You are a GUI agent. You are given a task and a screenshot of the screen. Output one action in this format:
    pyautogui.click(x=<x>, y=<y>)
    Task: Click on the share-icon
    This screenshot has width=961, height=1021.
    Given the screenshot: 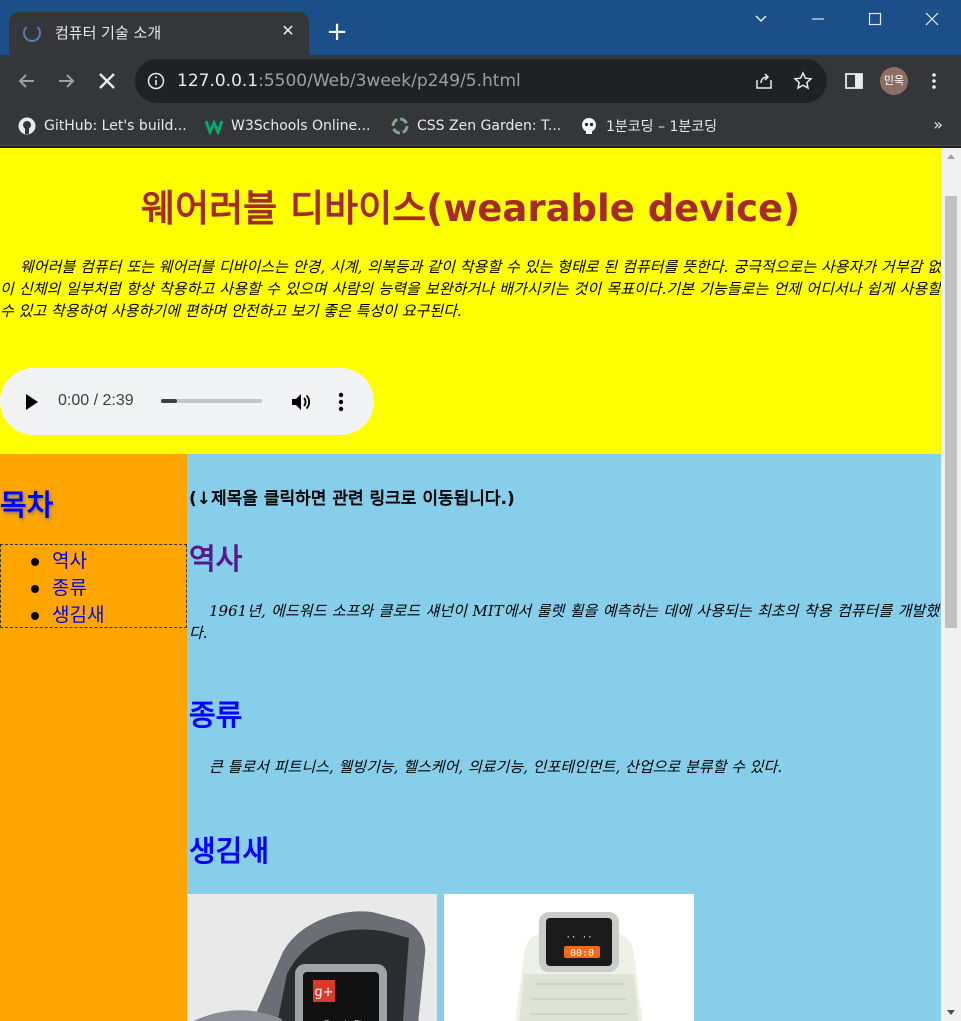 What is the action you would take?
    pyautogui.click(x=764, y=81)
    